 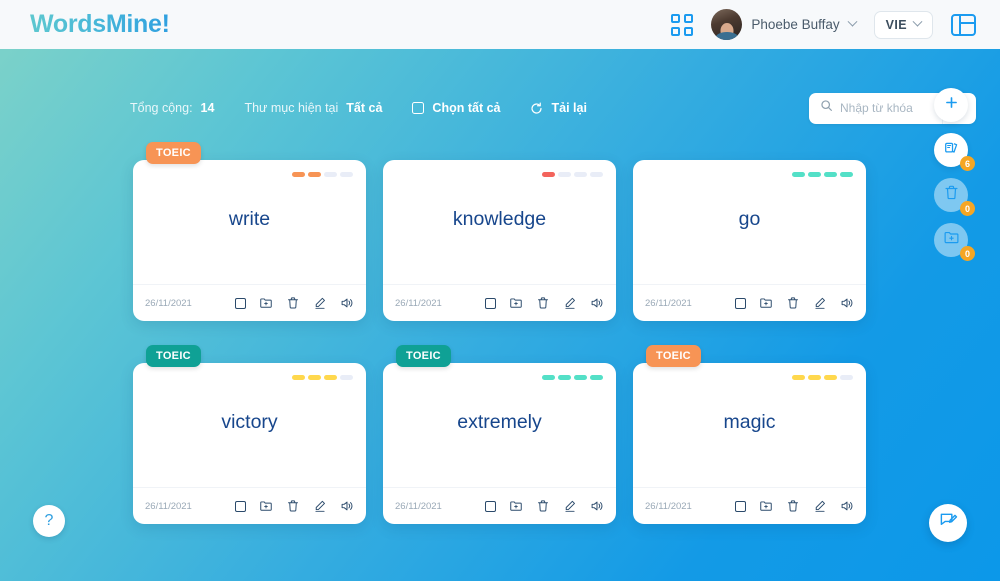 What do you see at coordinates (682, 24) in the screenshot?
I see `grid-apps-icon` at bounding box center [682, 24].